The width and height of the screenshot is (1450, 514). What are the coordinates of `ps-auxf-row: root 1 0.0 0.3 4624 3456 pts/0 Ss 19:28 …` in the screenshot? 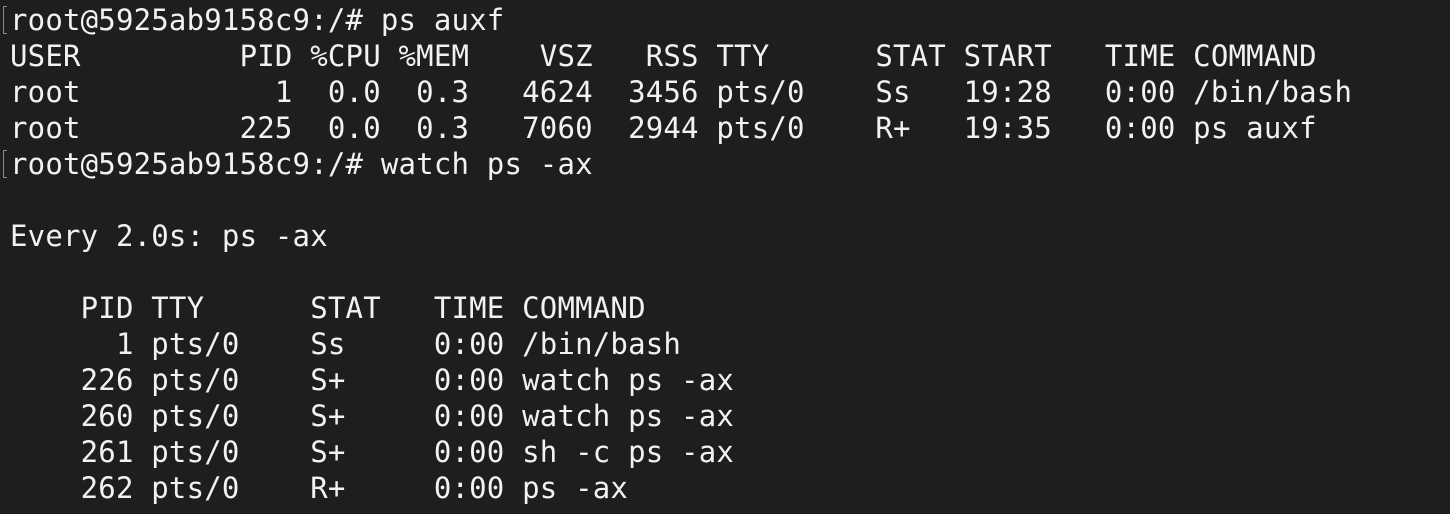 It's located at (681, 92).